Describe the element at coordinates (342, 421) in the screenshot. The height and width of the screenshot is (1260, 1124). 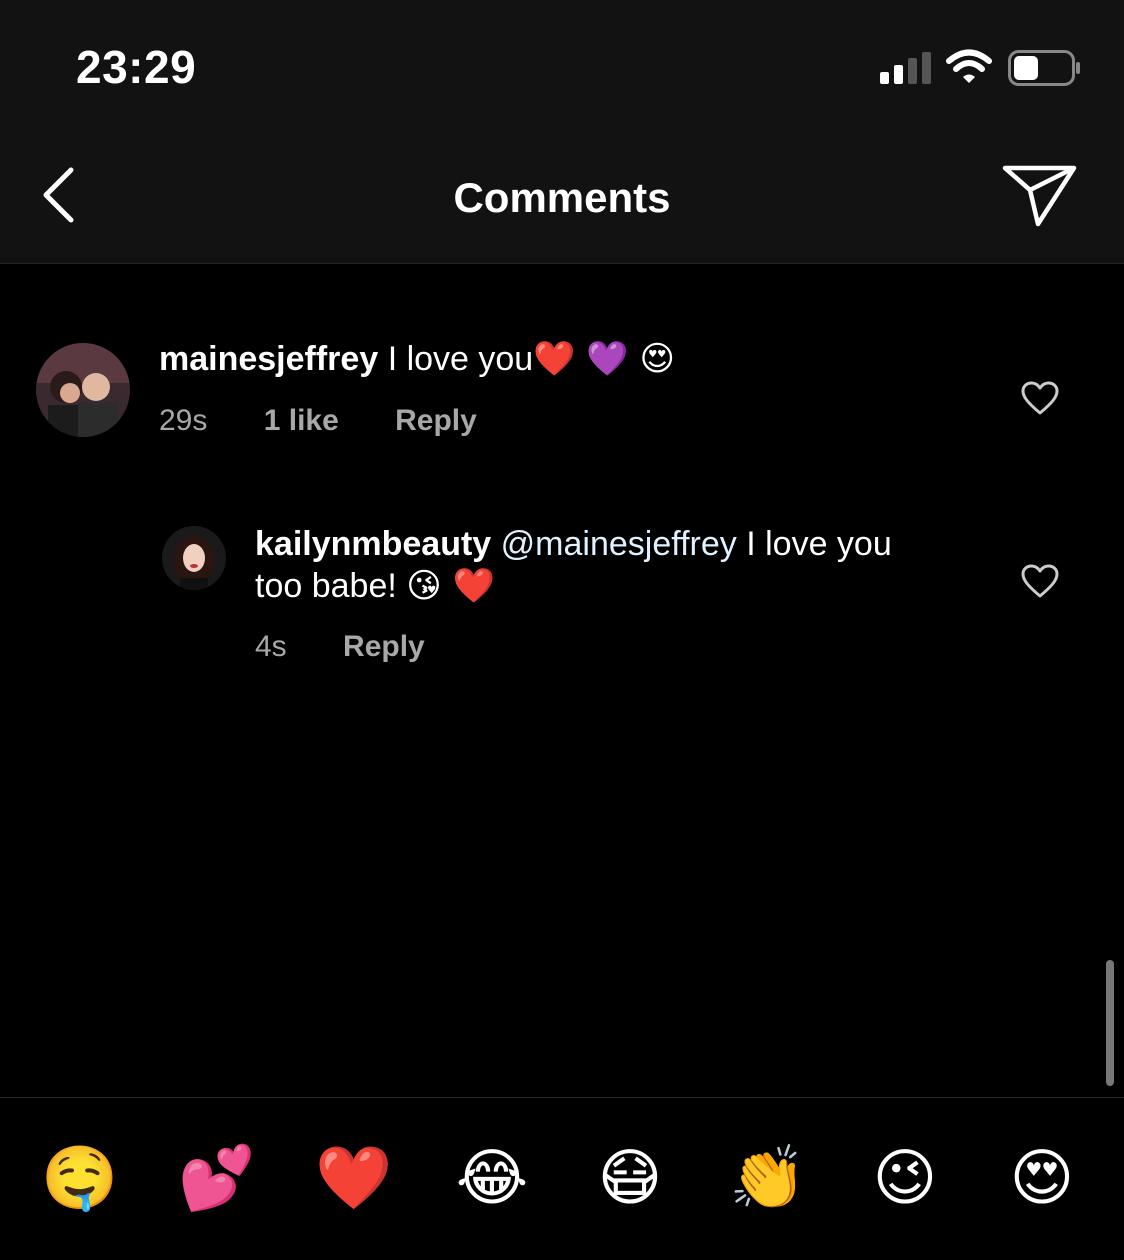
I see `comment-meta-1: 29s 1 like Reply` at that location.